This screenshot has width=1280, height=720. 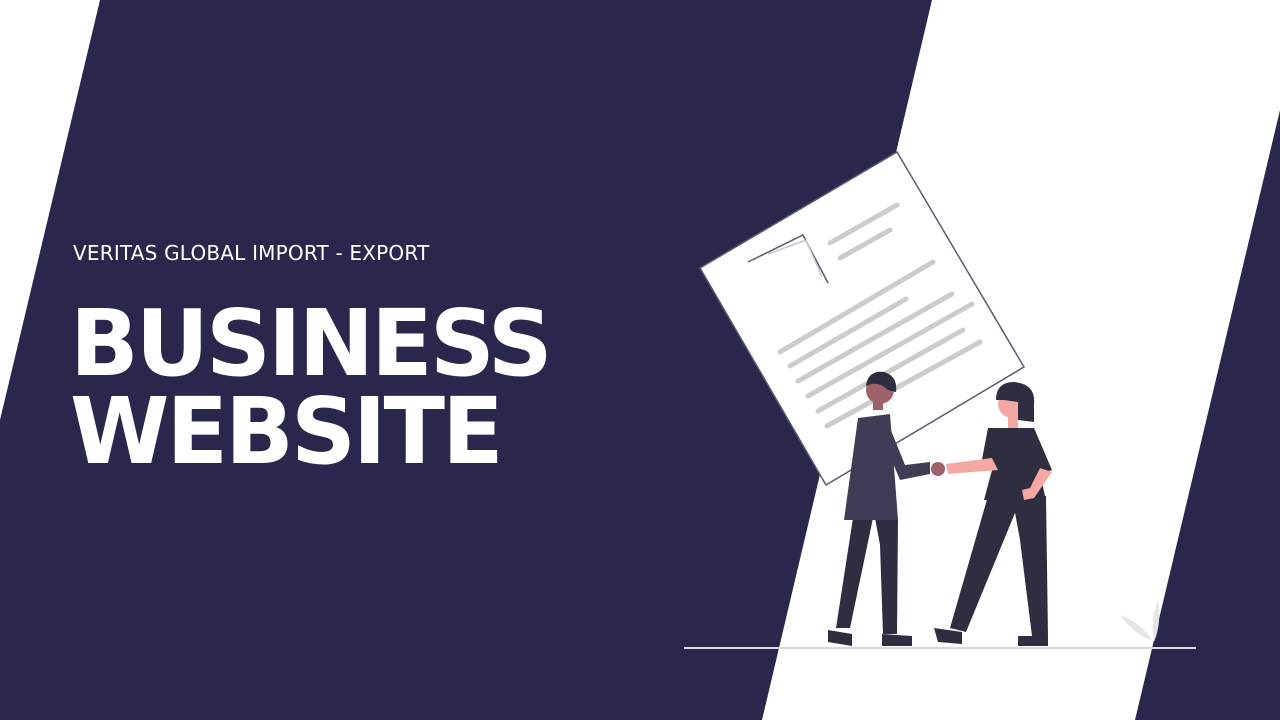 What do you see at coordinates (993, 514) in the screenshot?
I see `woman-figure` at bounding box center [993, 514].